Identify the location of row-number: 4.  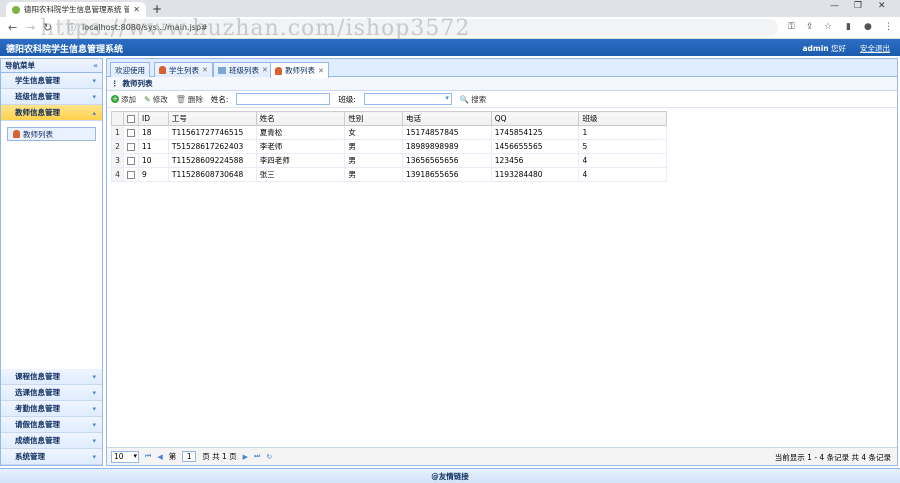
(117, 174).